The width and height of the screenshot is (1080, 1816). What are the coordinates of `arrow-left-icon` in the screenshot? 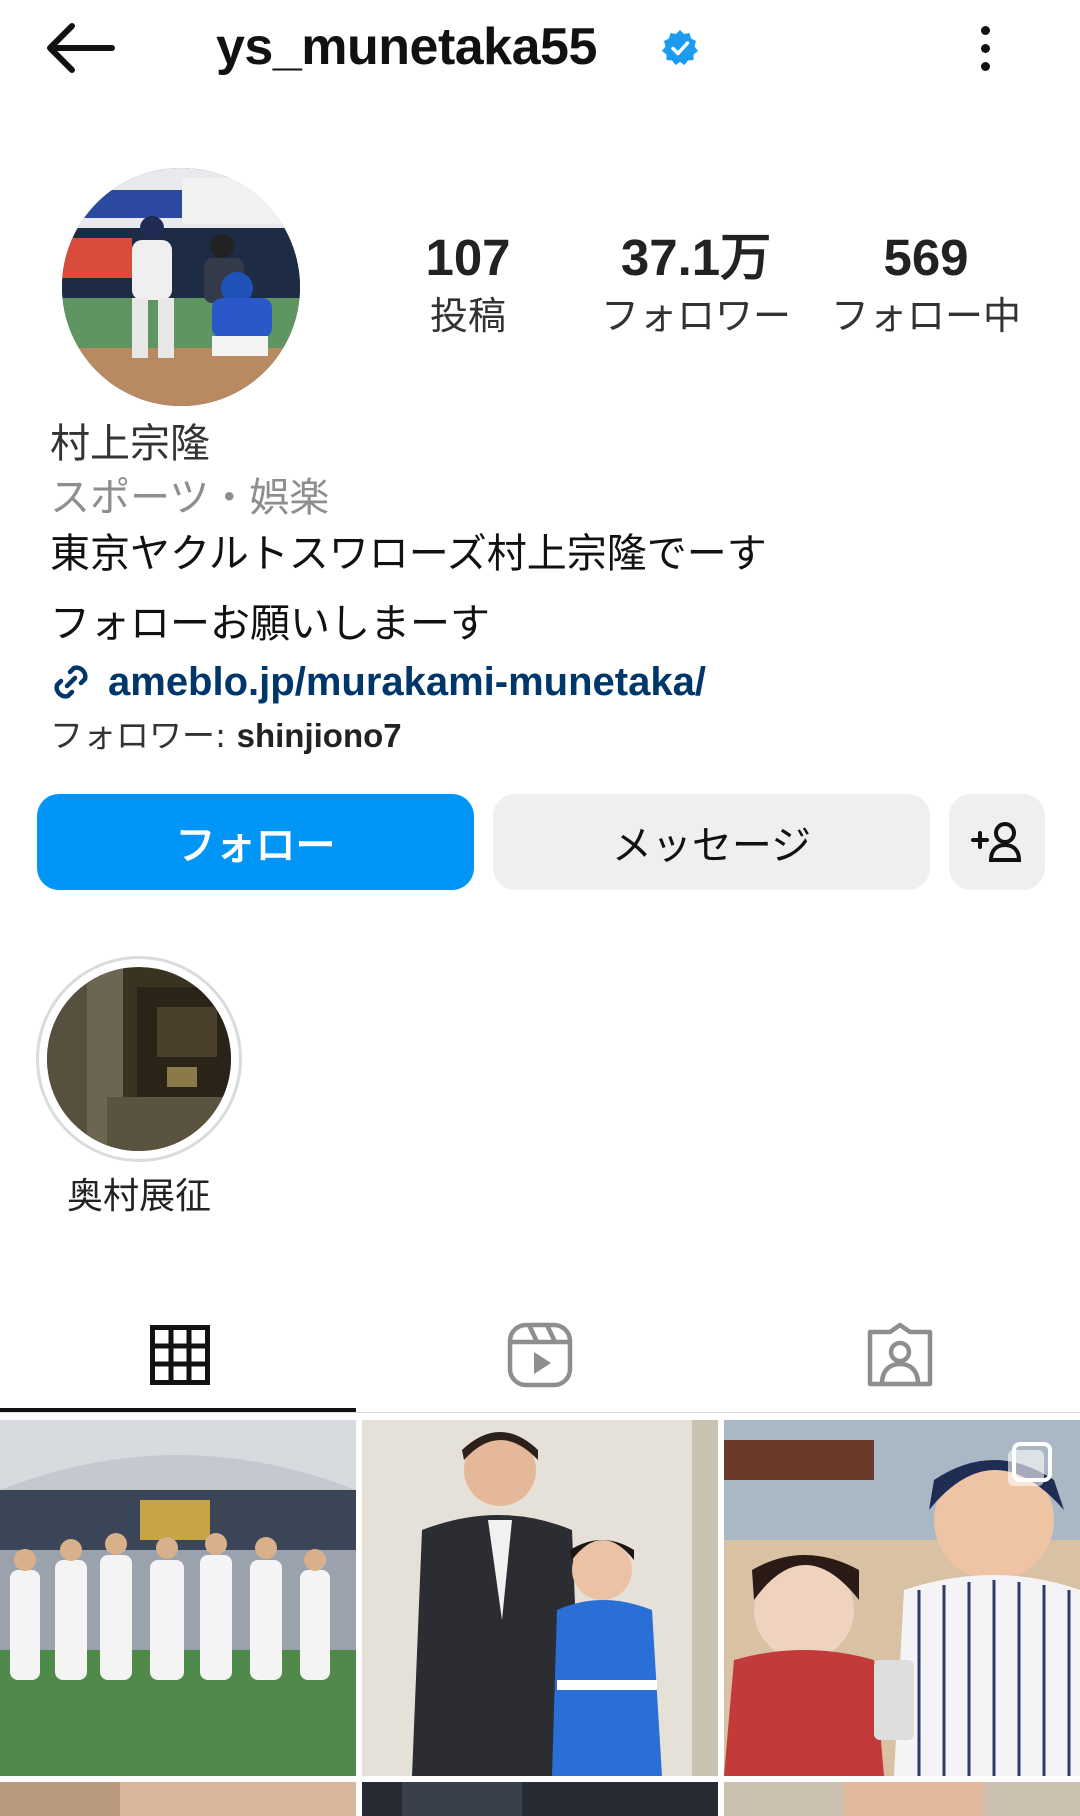 It's located at (81, 48).